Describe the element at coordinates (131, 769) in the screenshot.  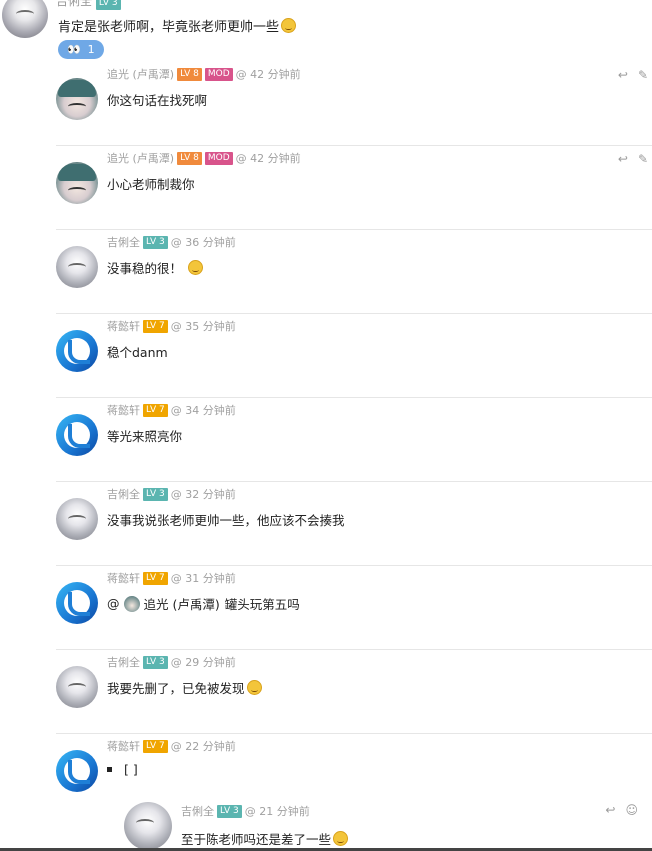
I see `comment-body: [ ]` at that location.